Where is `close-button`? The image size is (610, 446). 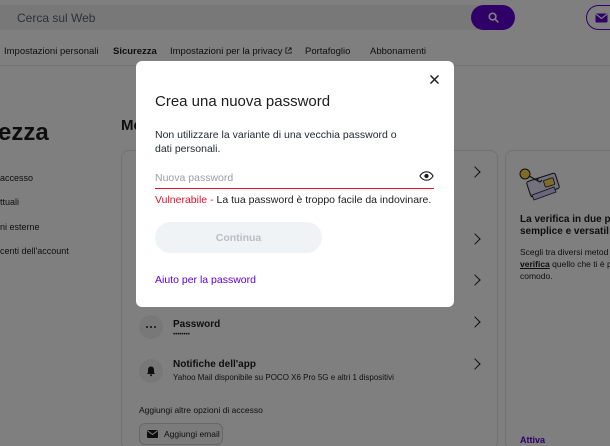 close-button is located at coordinates (434, 79).